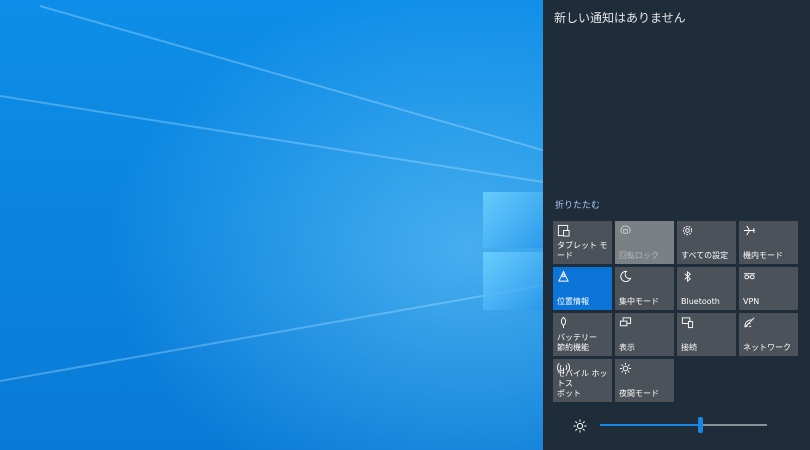 The image size is (810, 450). Describe the element at coordinates (749, 322) in the screenshot. I see `network-icon` at that location.